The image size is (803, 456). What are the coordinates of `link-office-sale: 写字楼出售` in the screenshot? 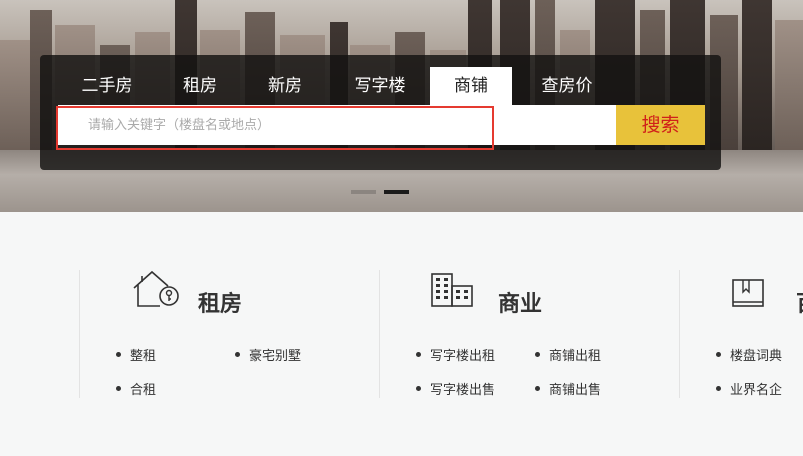 It's located at (455, 388).